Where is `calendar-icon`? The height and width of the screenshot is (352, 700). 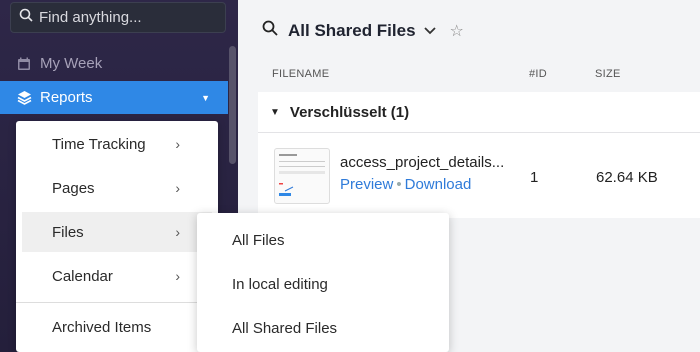
calendar-icon is located at coordinates (24, 64).